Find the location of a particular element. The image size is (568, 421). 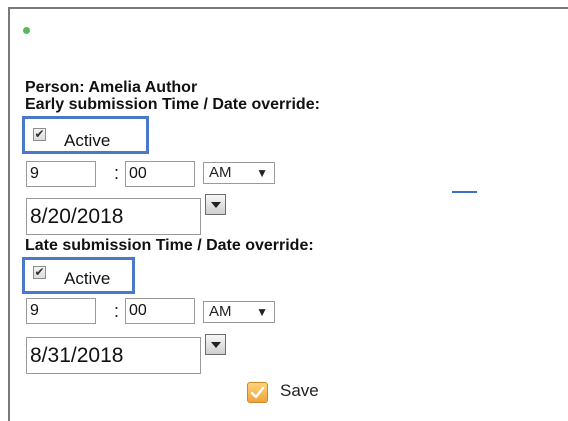

late-active-label: Active is located at coordinates (87, 278).